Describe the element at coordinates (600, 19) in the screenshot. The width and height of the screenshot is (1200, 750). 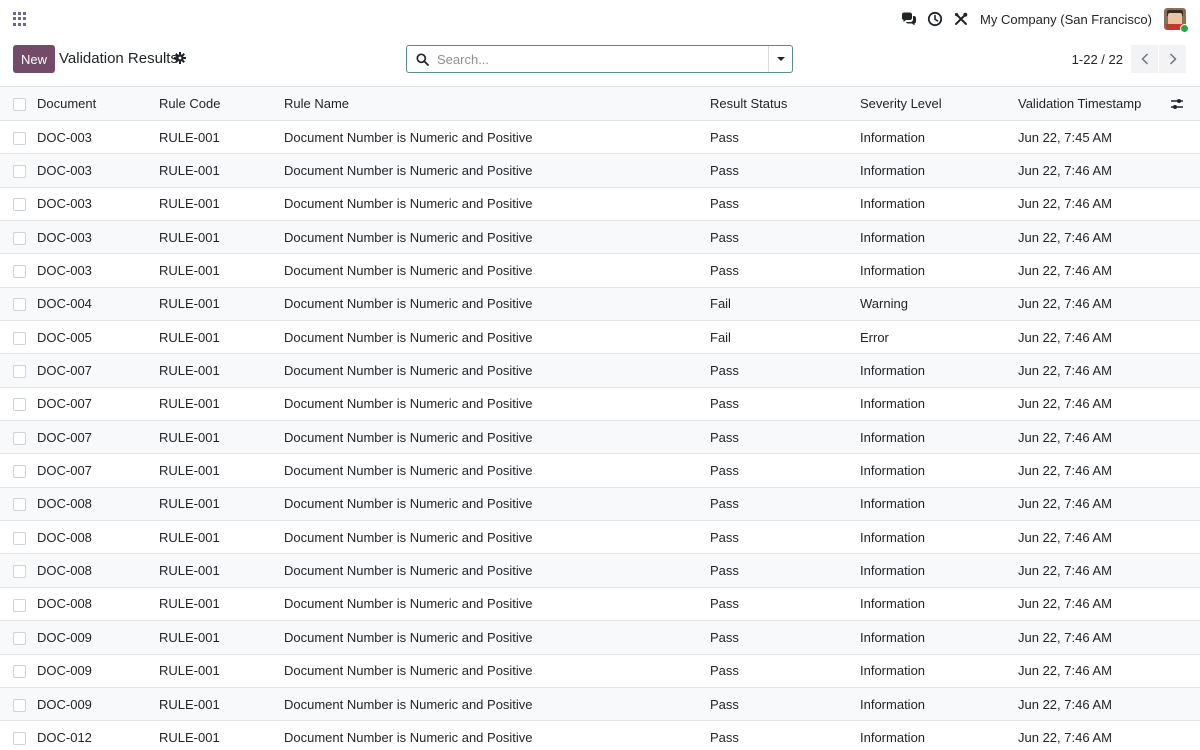
I see `top-navbar: My Company (San Francisco)` at that location.